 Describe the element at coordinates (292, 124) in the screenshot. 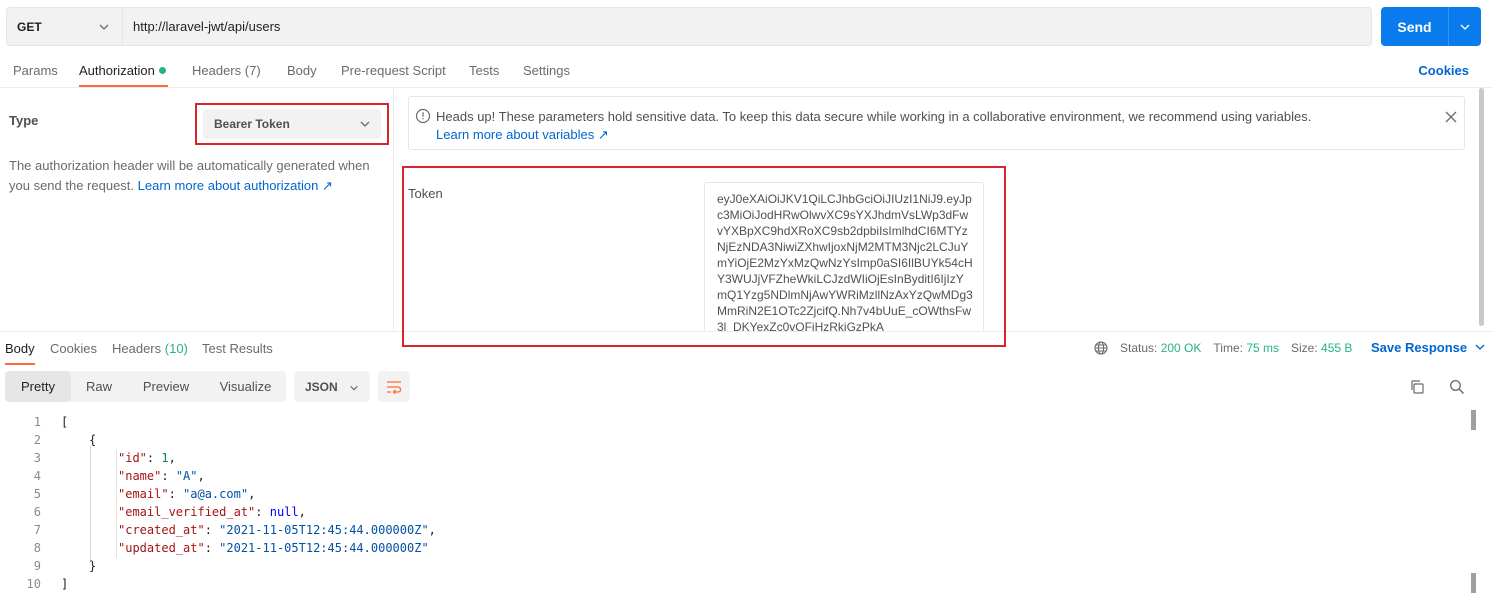

I see `auth-type-select: Bearer Token` at that location.